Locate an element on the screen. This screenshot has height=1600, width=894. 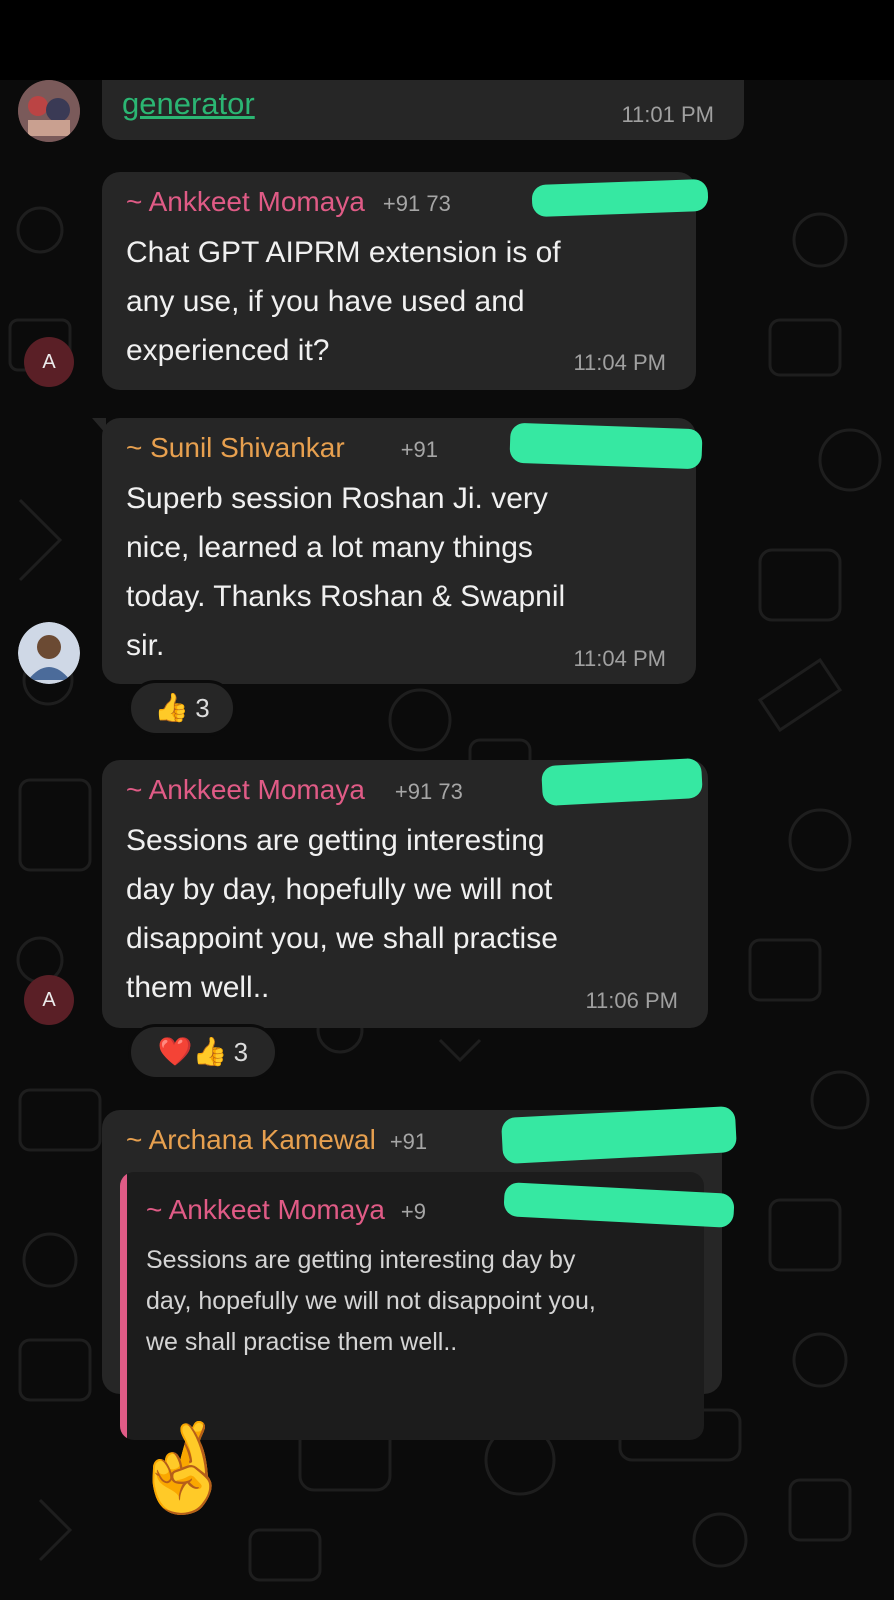
sender-name: ~ Archana Kamewal is located at coordinates (251, 1140).